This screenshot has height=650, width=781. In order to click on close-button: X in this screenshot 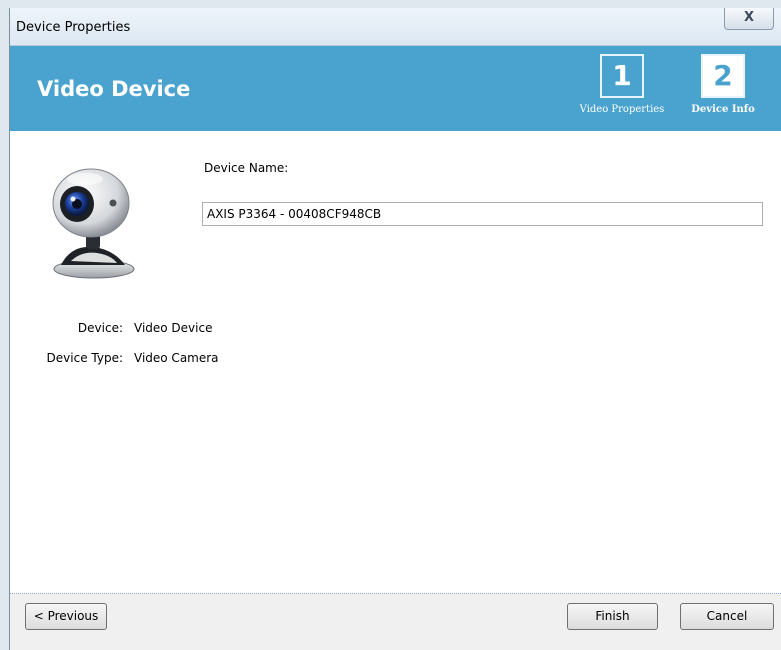, I will do `click(749, 19)`.